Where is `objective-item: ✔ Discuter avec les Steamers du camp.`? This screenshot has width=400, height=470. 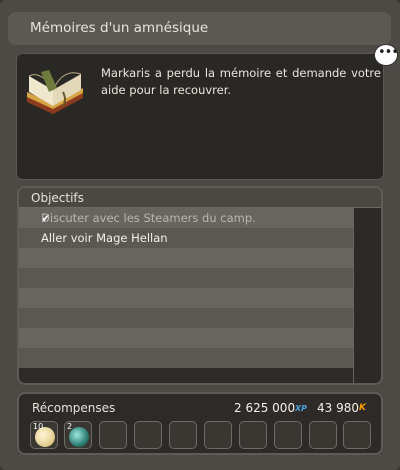 objective-item: ✔ Discuter avec les Steamers du camp. is located at coordinates (186, 218).